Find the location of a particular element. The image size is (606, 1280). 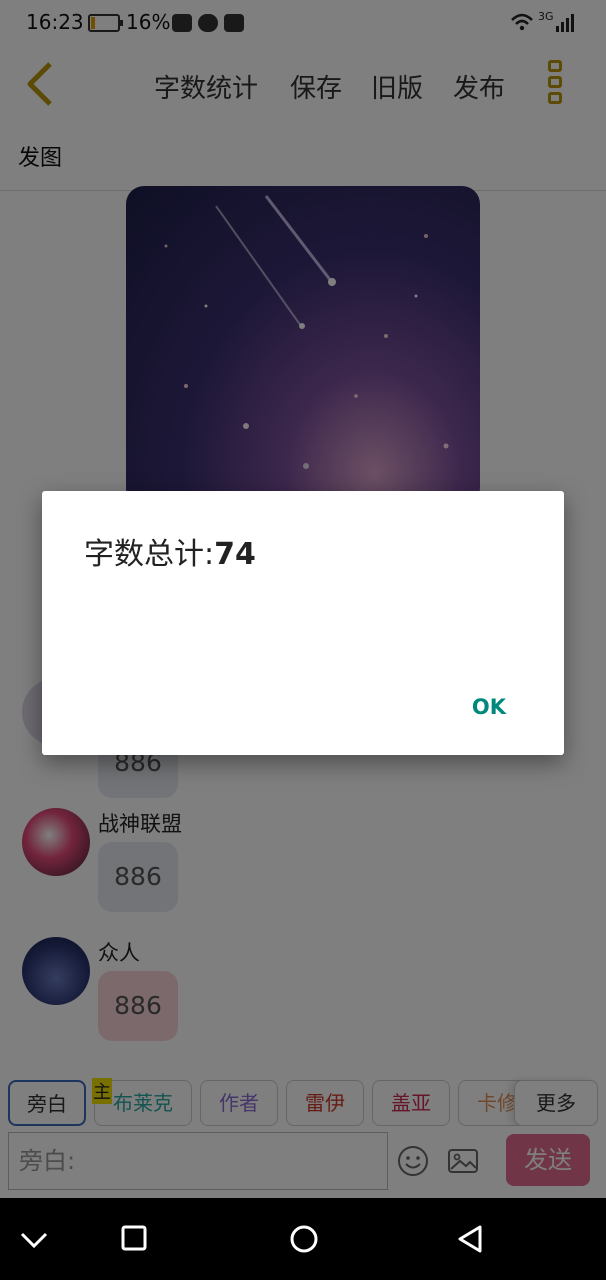

recent-apps-icon is located at coordinates (134, 1239).